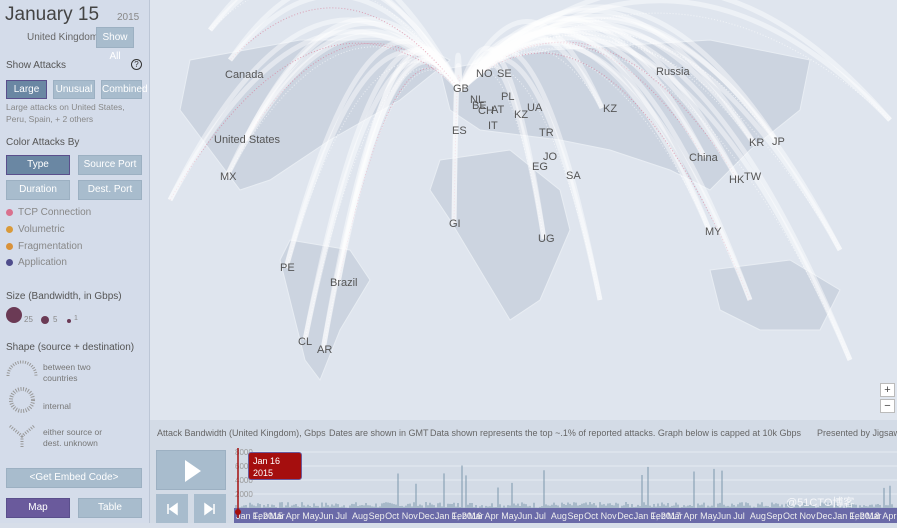 This screenshot has height=528, width=897. What do you see at coordinates (38, 508) in the screenshot?
I see `map-view-button: Map` at bounding box center [38, 508].